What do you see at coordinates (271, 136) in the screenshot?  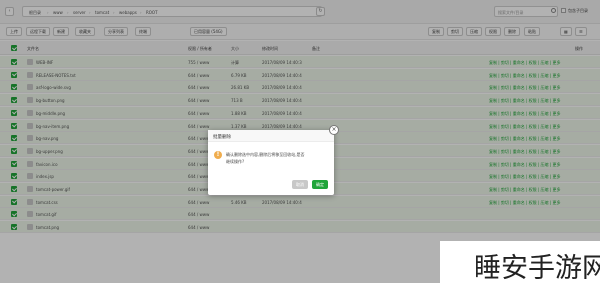 I see `dialog-header: 批量删除` at bounding box center [271, 136].